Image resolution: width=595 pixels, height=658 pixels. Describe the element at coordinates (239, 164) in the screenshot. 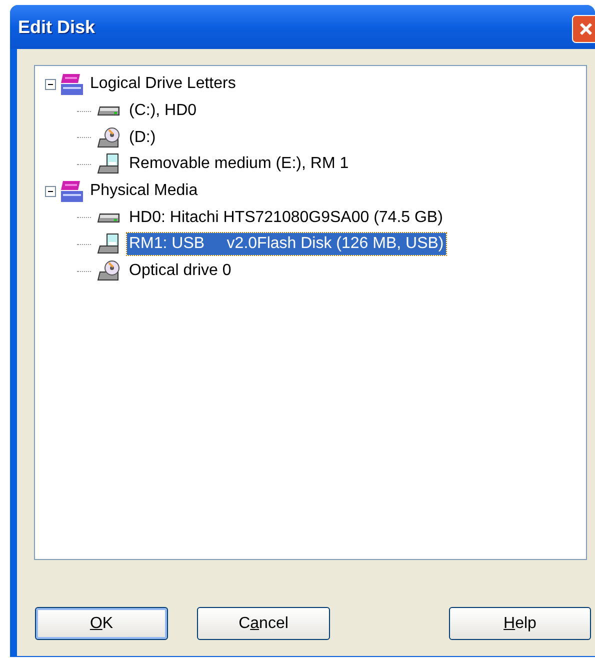

I see `tree-item: Removable medium (E:), RM 1` at that location.